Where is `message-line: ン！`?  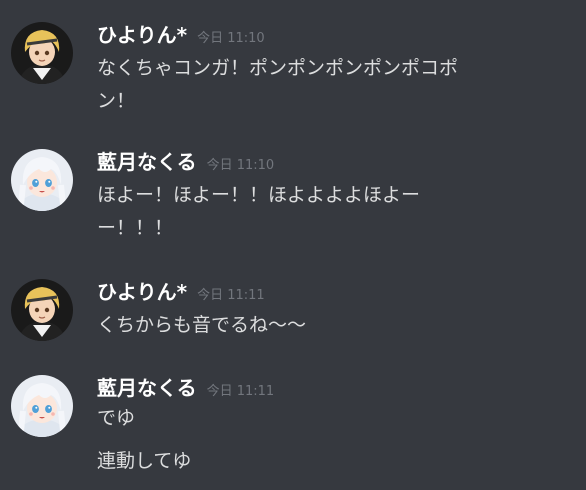 message-line: ン！ is located at coordinates (116, 101).